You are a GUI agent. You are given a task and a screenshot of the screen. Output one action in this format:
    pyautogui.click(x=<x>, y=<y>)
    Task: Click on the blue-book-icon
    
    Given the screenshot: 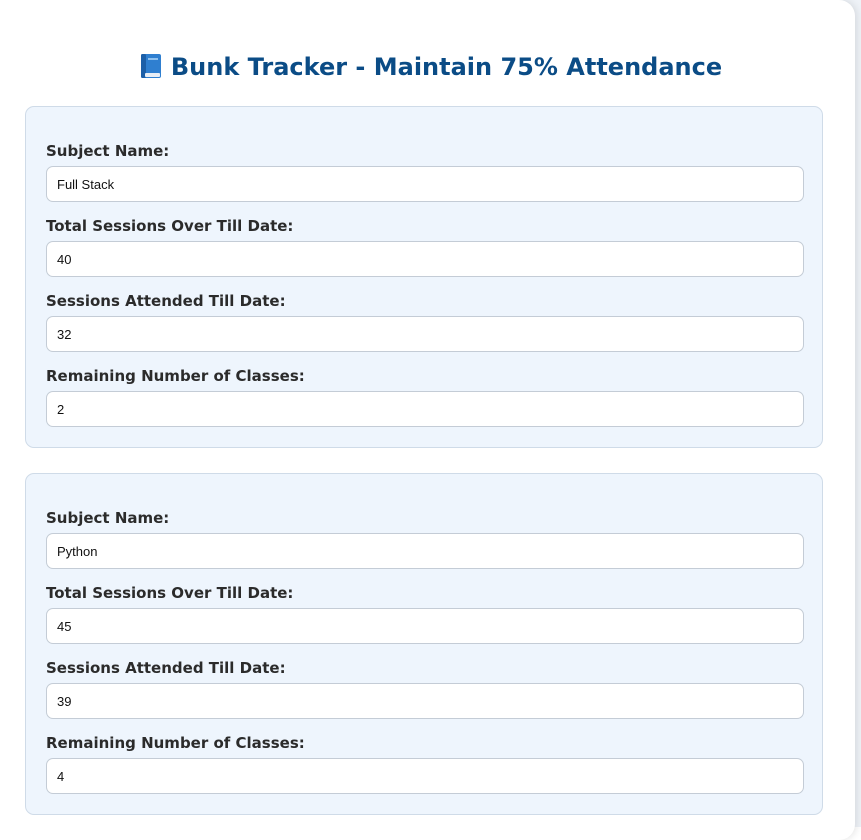 What is the action you would take?
    pyautogui.click(x=151, y=70)
    